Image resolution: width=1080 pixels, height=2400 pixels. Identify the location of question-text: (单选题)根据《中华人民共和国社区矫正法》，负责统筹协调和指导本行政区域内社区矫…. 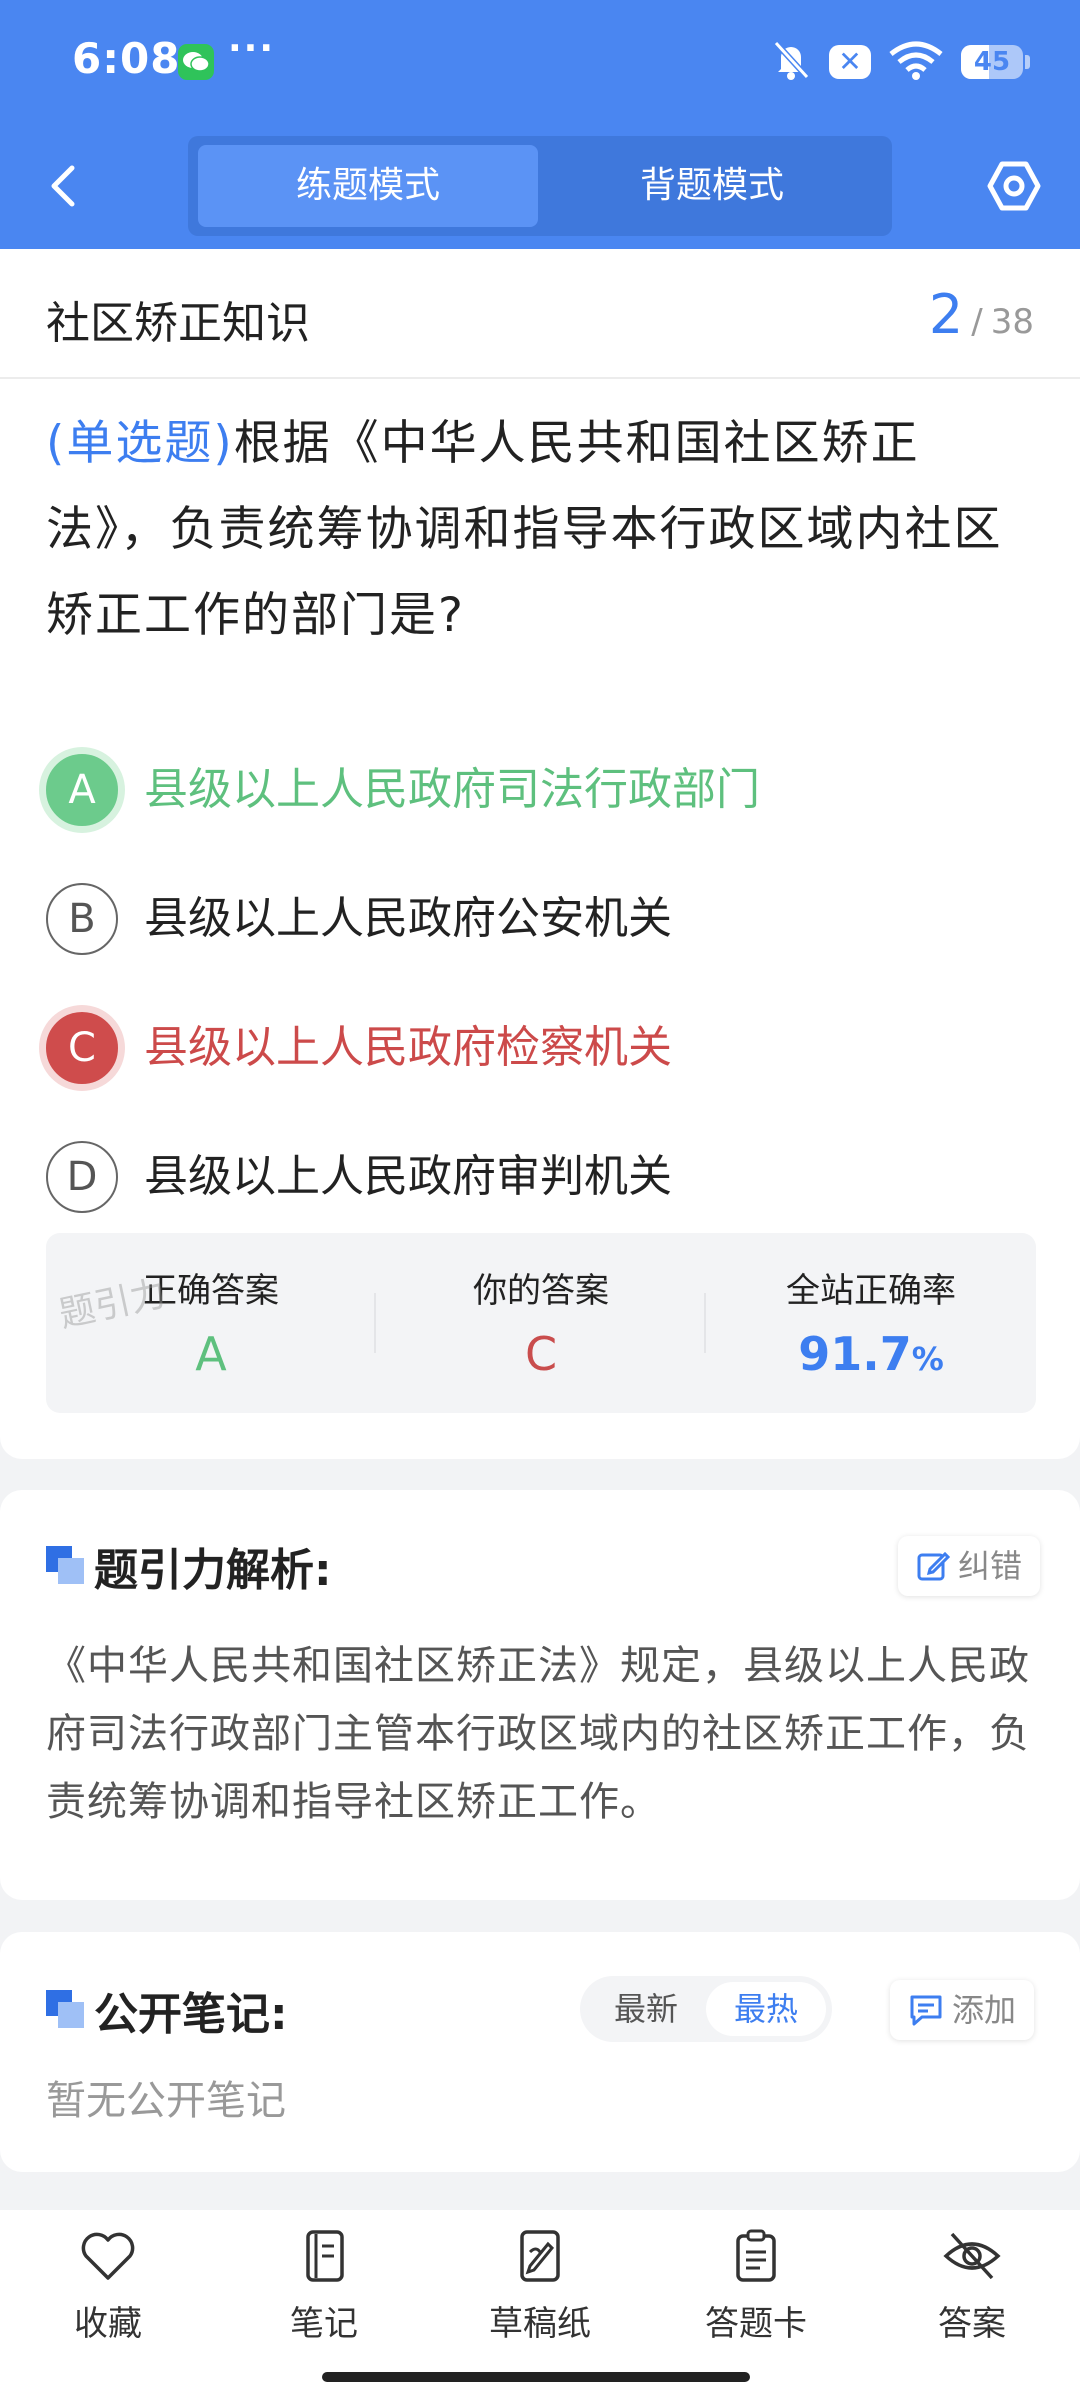
(540, 530).